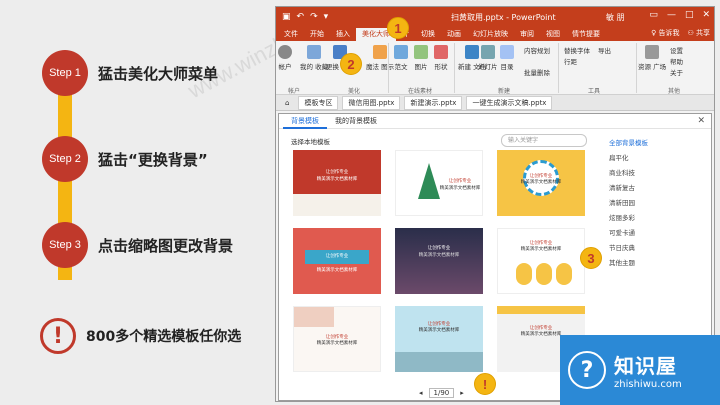 This screenshot has height=405, width=720. What do you see at coordinates (301, 17) in the screenshot?
I see `undo-icon: ↶` at bounding box center [301, 17].